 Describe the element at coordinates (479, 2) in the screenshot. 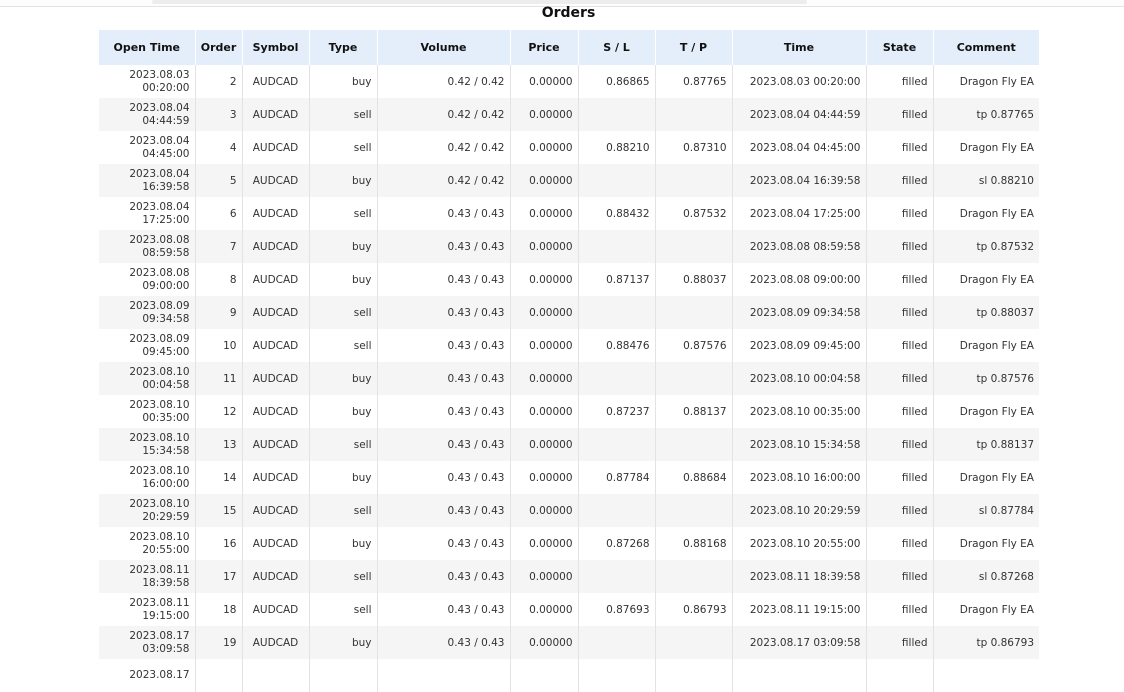

I see `scrollbar-thumb` at that location.